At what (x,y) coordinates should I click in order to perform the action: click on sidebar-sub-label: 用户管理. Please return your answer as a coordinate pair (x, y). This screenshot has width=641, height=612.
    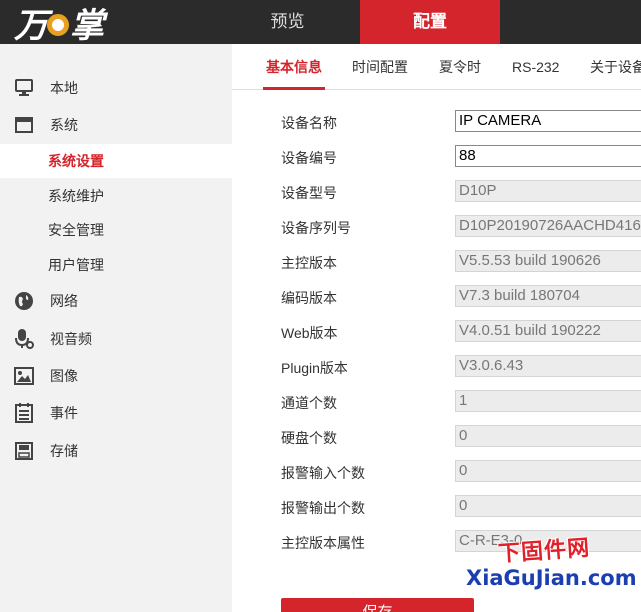
    Looking at the image, I should click on (76, 265).